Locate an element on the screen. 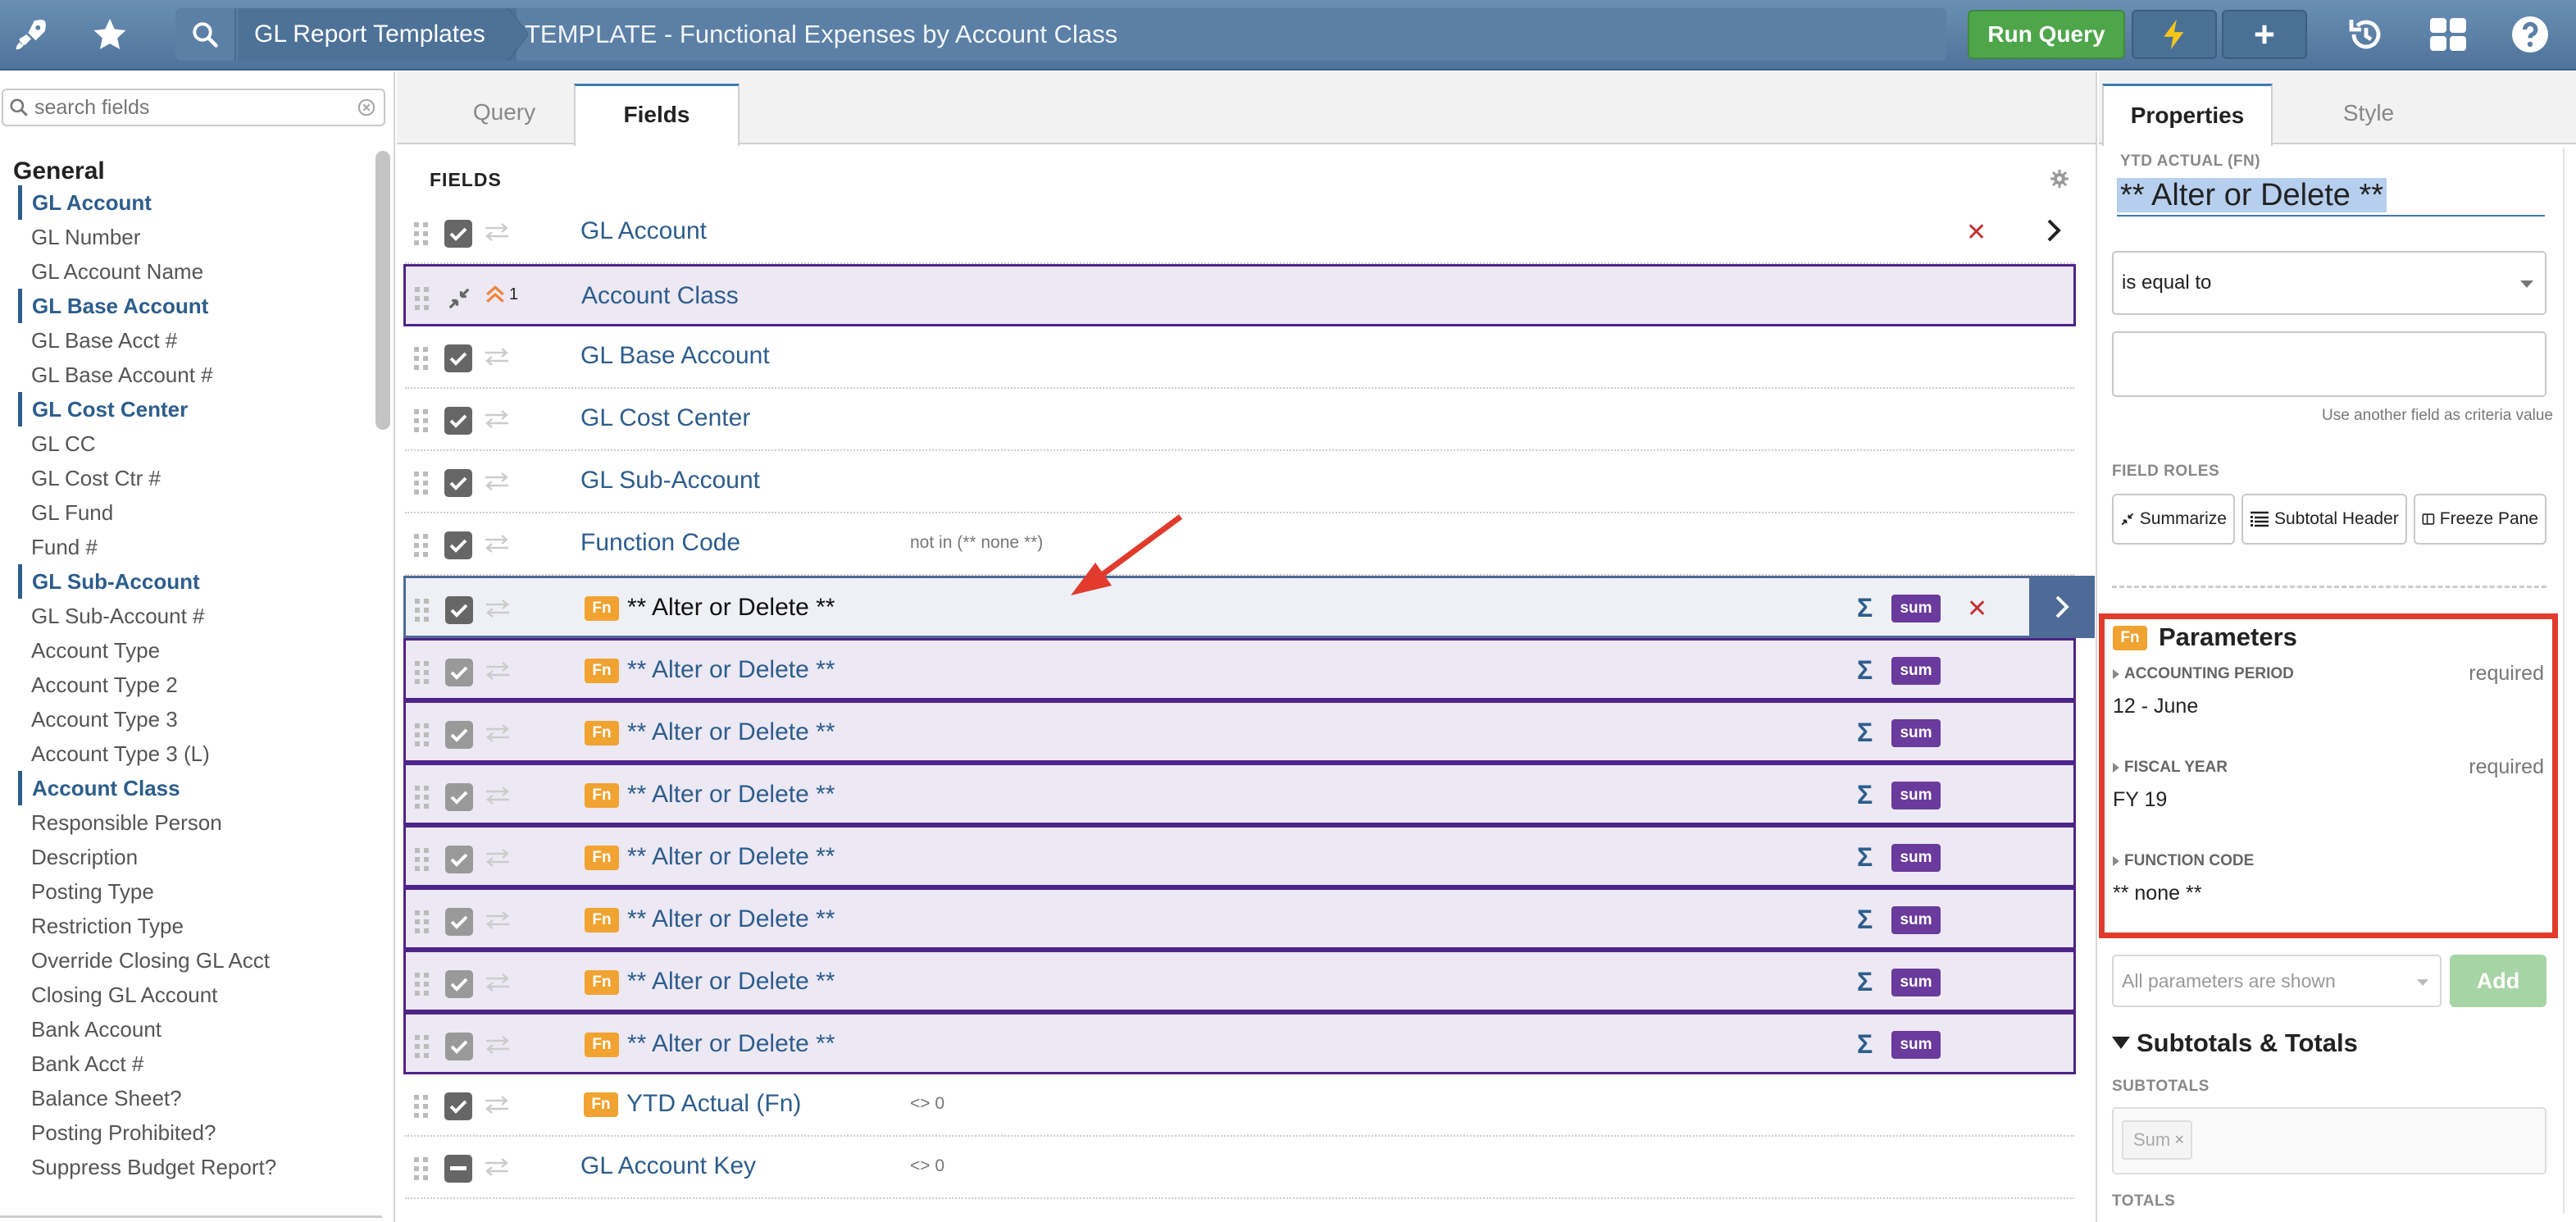 This screenshot has height=1222, width=2576. field-label: GL Cost Center is located at coordinates (665, 418).